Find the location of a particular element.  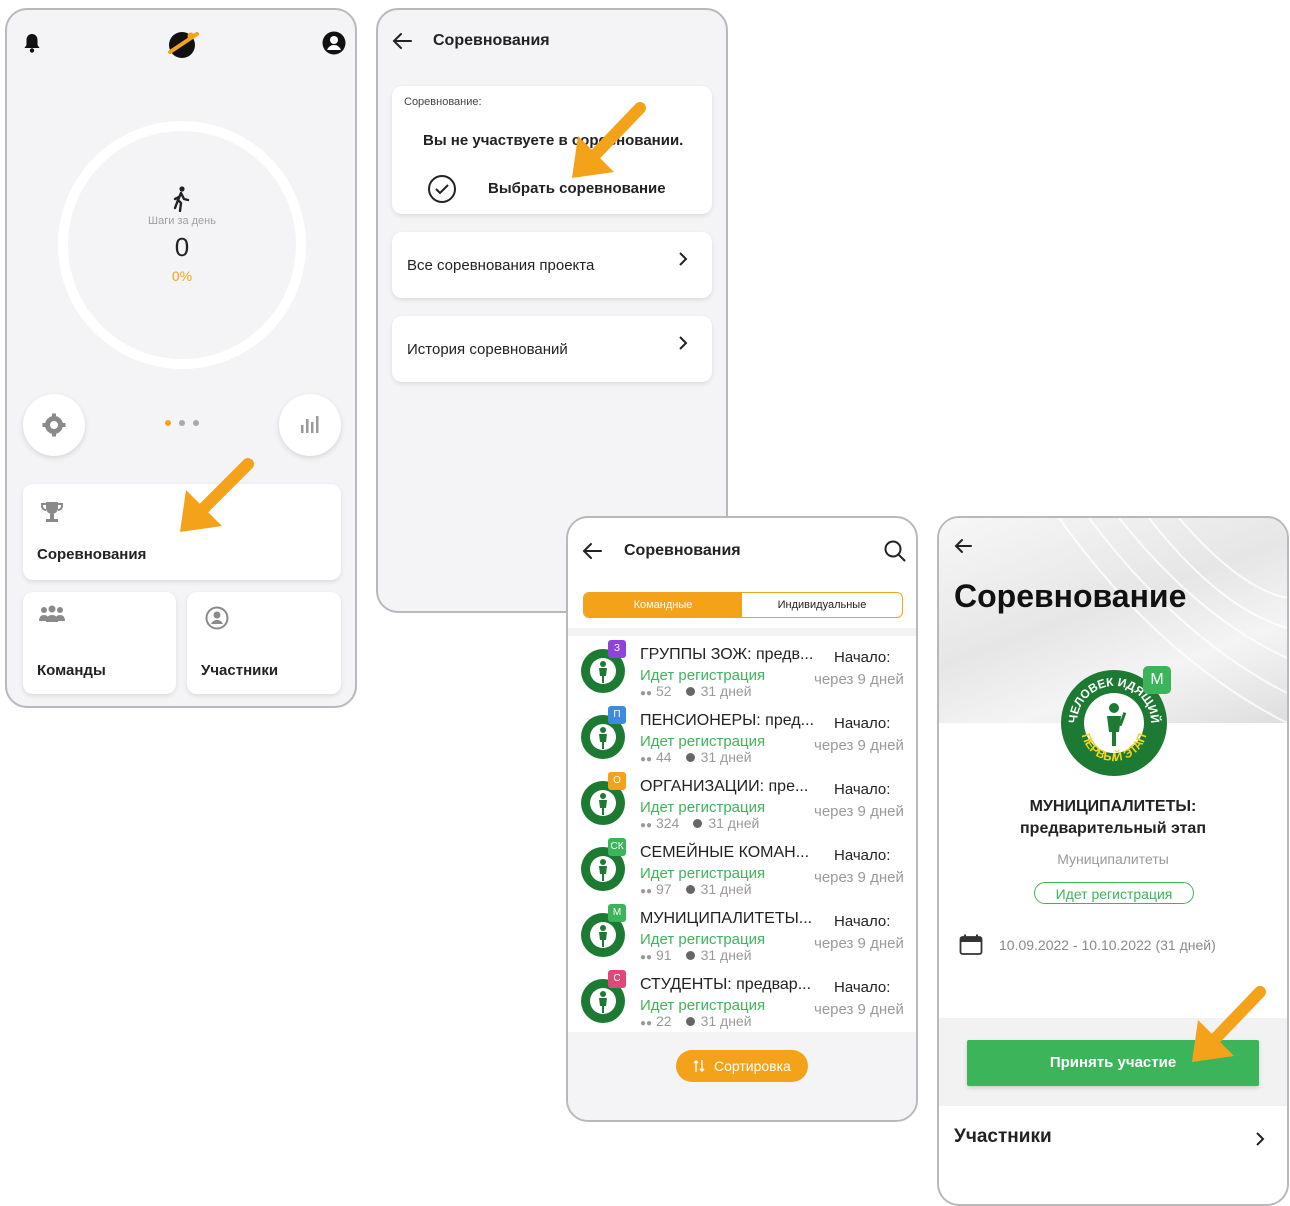

all-competitions-item: Все соревнования проекта is located at coordinates (552, 265).